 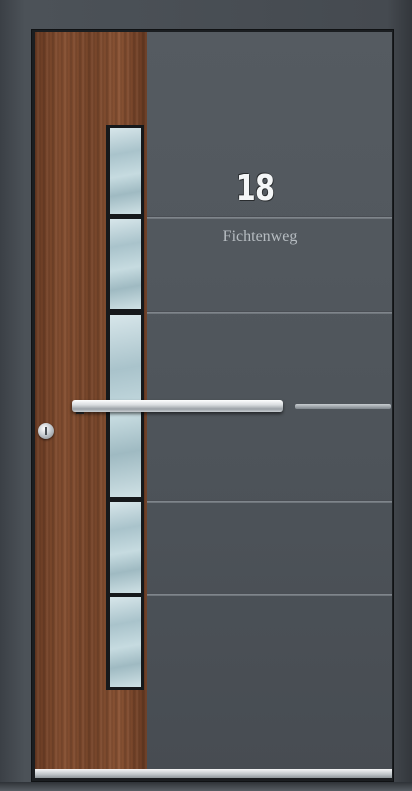 What do you see at coordinates (343, 406) in the screenshot?
I see `recessed-grip` at bounding box center [343, 406].